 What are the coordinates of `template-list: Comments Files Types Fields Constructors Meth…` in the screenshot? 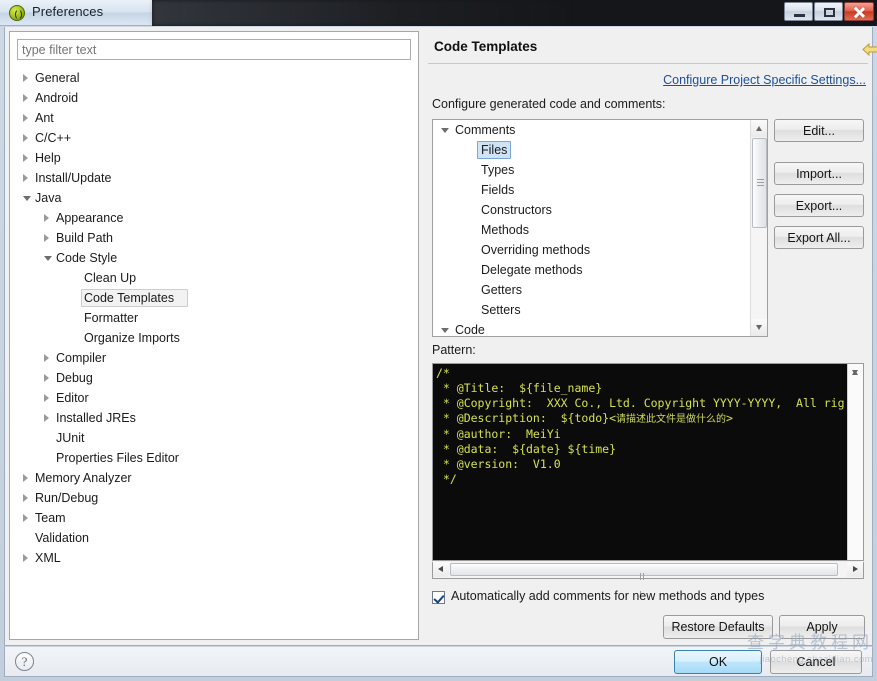 It's located at (600, 228).